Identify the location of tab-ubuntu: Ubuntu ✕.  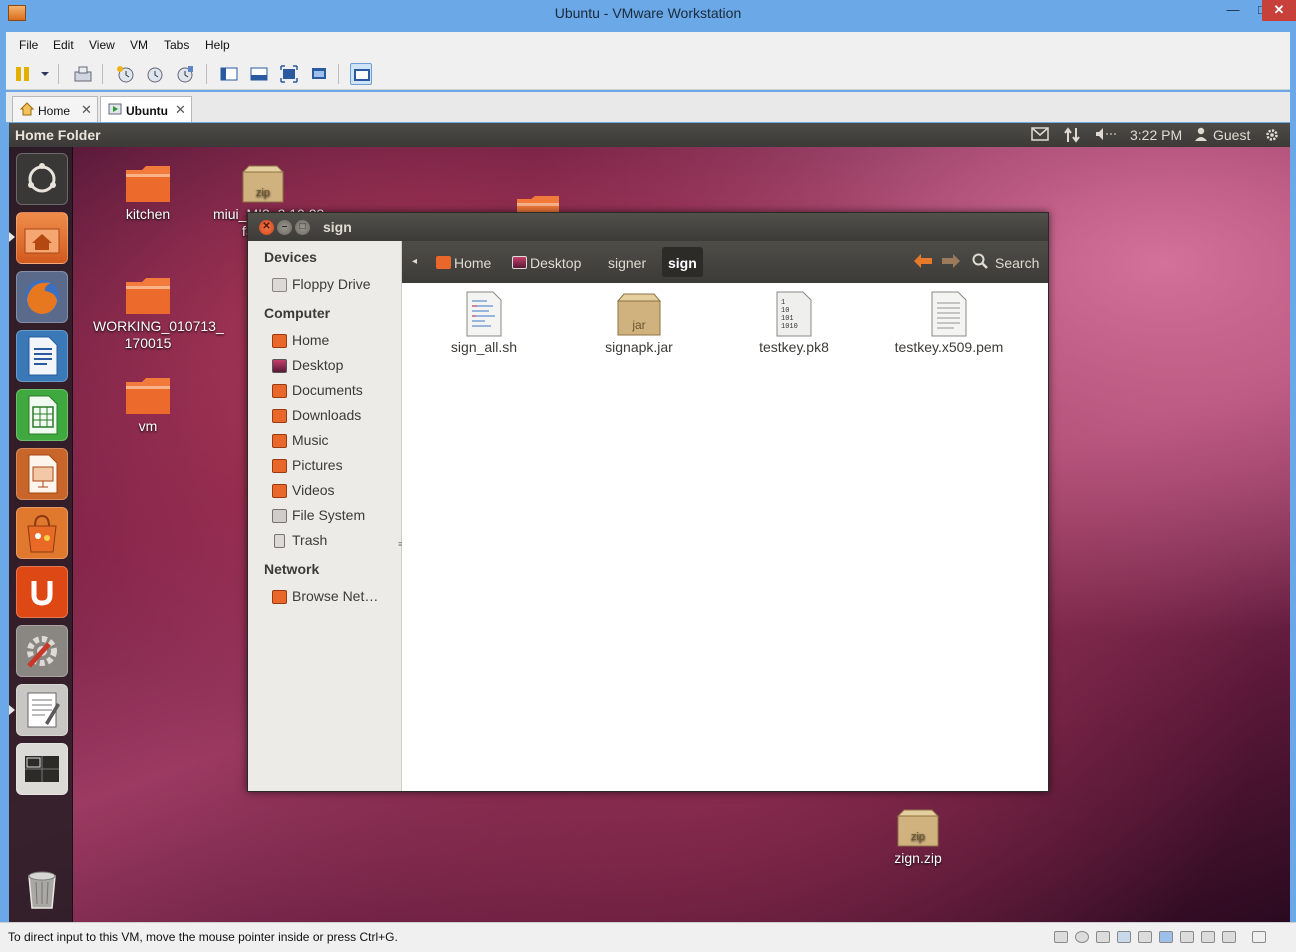
(146, 109).